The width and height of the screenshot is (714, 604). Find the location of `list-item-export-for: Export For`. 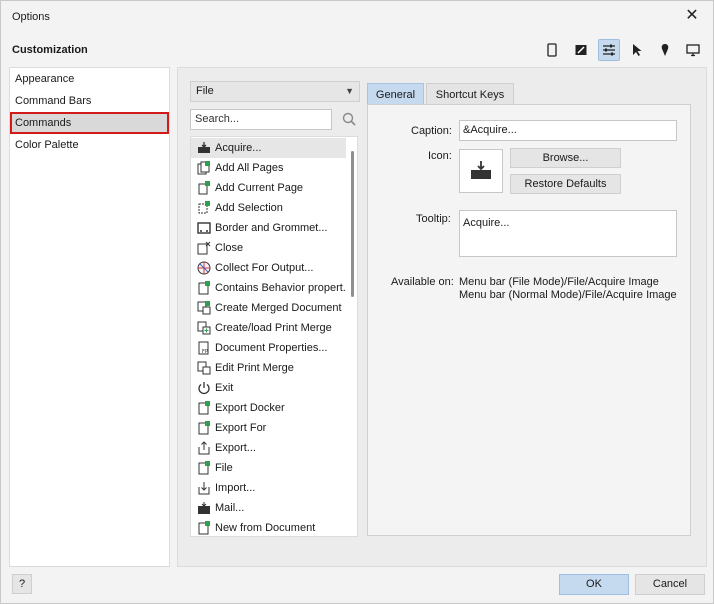

list-item-export-for: Export For is located at coordinates (268, 428).